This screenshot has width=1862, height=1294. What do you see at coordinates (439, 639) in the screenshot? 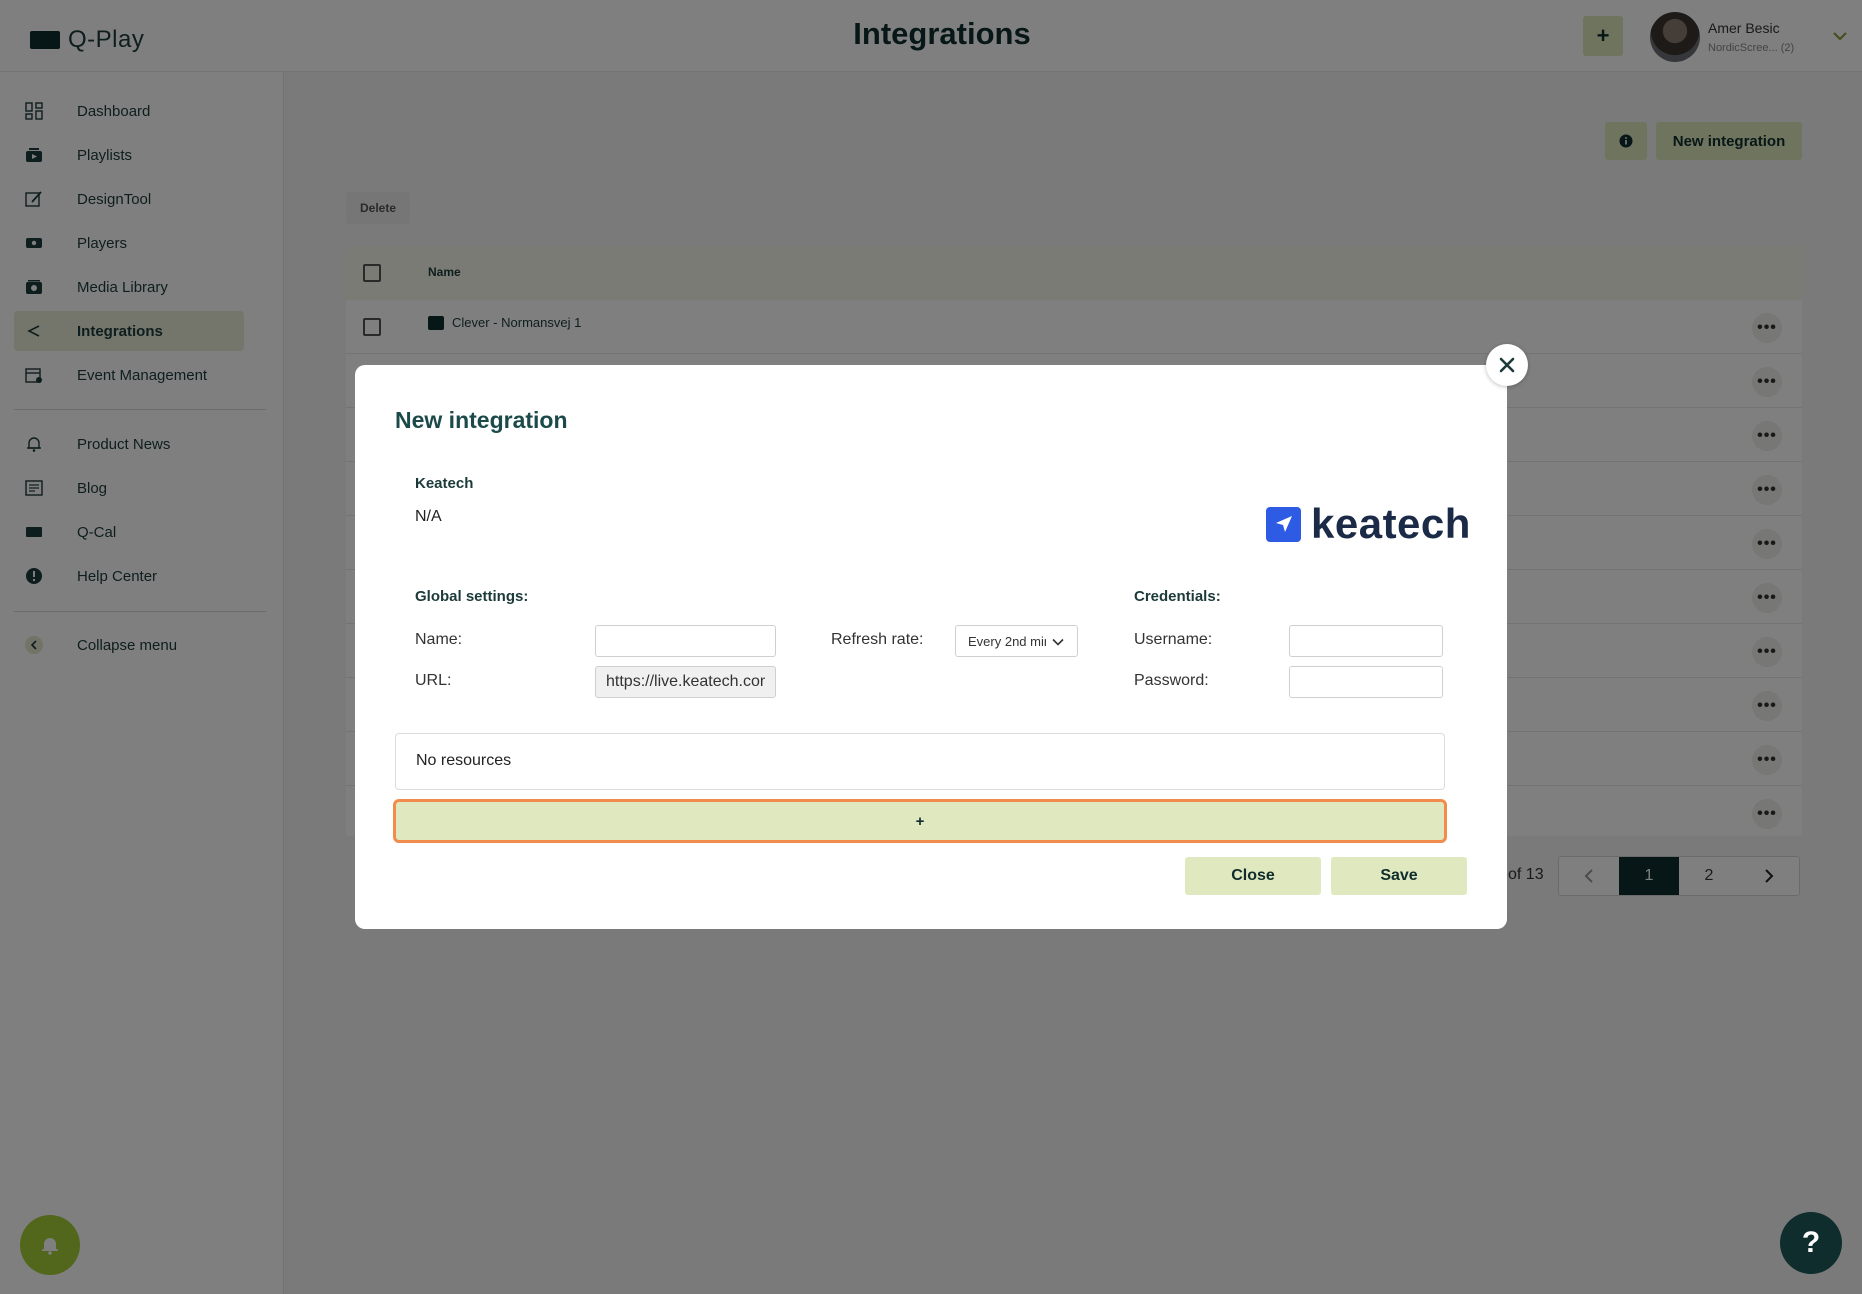
I see `name-label: Name:` at bounding box center [439, 639].